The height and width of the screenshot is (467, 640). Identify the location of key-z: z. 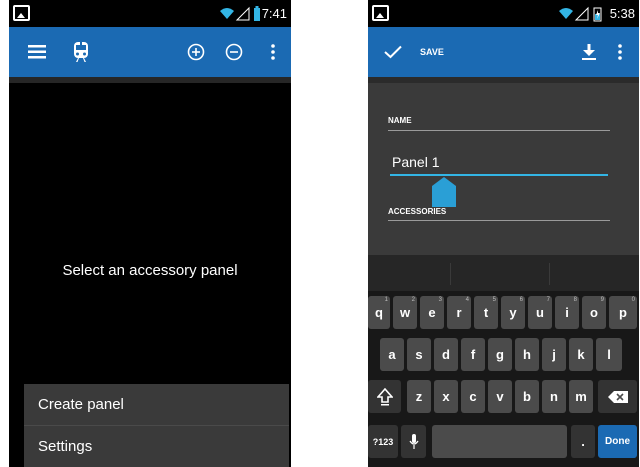
(419, 396).